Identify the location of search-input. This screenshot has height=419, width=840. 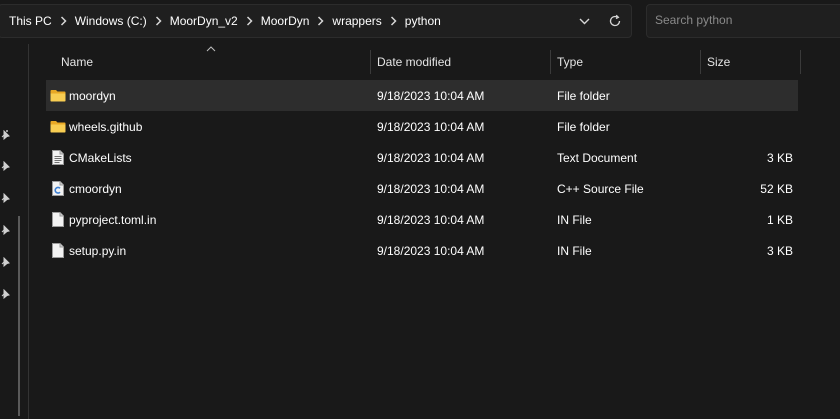
(741, 20).